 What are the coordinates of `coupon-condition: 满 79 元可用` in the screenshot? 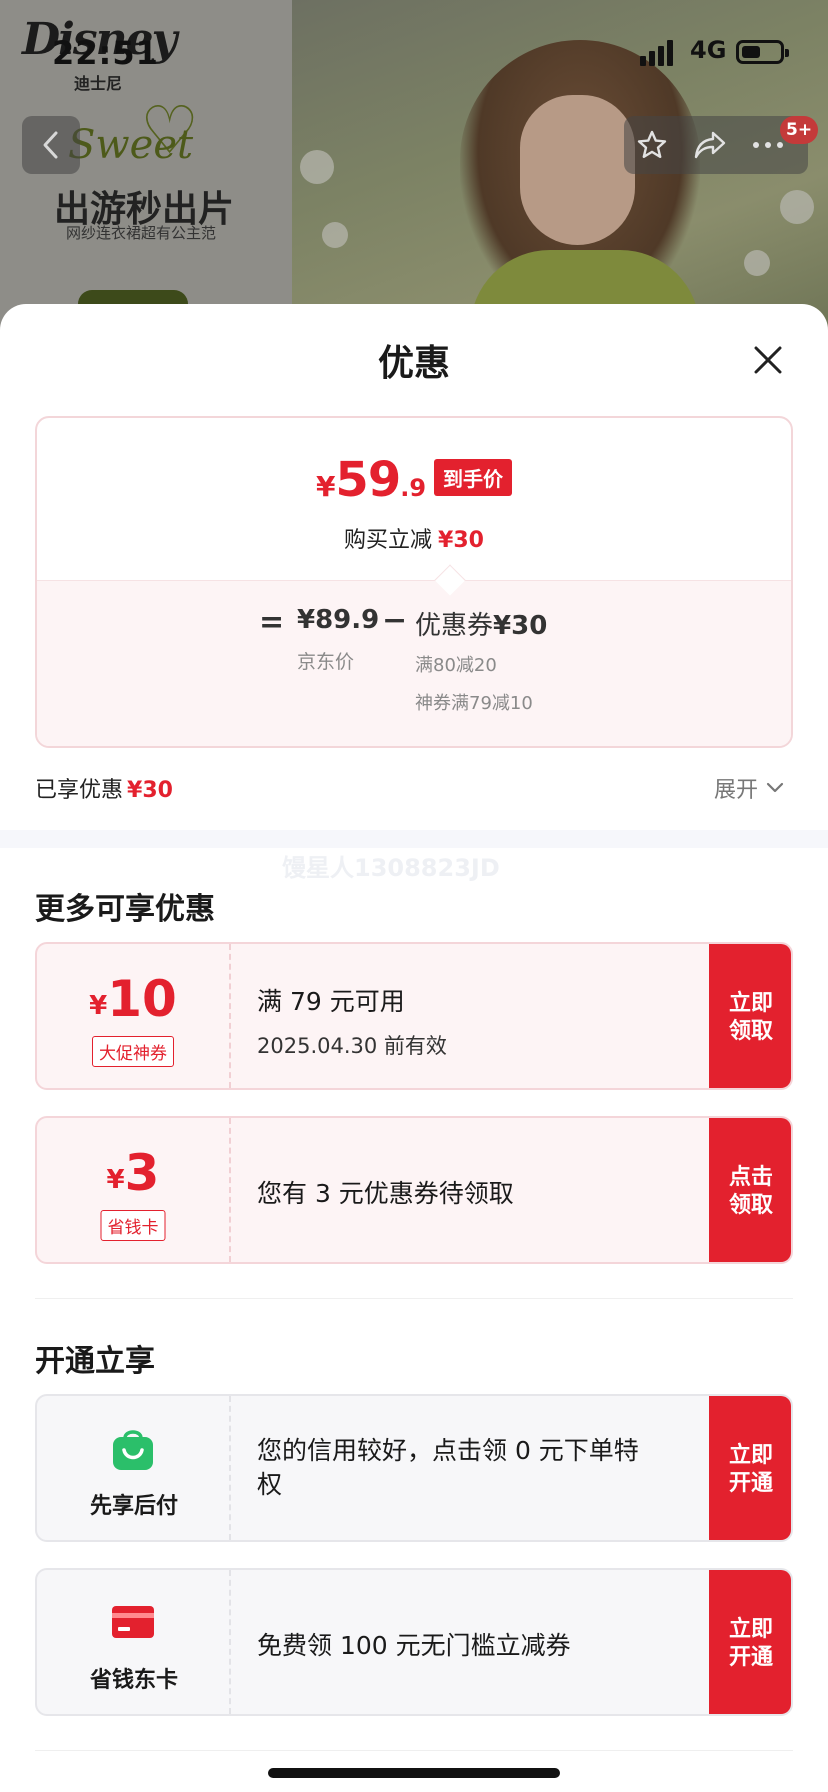 It's located at (331, 1001).